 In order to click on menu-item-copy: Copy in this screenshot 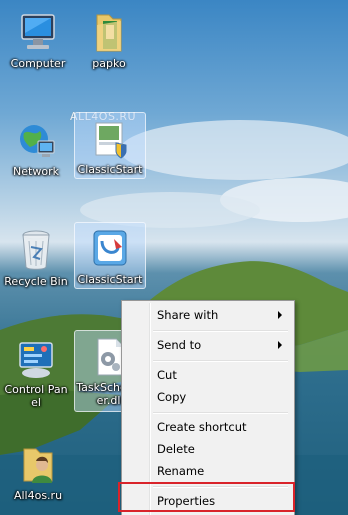, I will do `click(207, 397)`.